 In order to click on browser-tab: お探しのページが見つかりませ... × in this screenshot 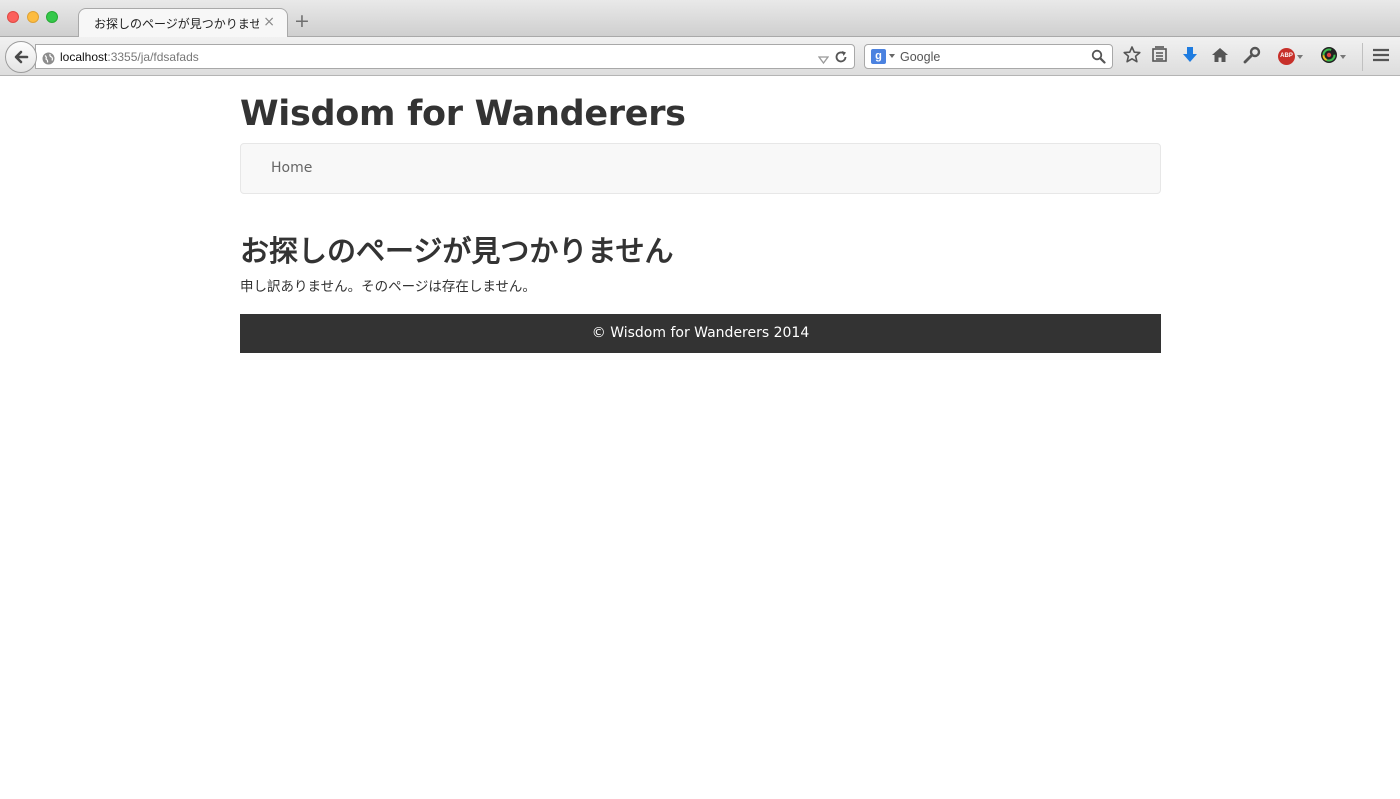, I will do `click(183, 23)`.